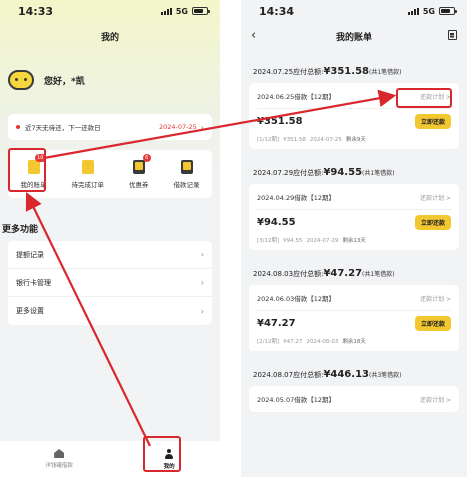 The height and width of the screenshot is (477, 467). I want to click on record-icon, so click(186, 166).